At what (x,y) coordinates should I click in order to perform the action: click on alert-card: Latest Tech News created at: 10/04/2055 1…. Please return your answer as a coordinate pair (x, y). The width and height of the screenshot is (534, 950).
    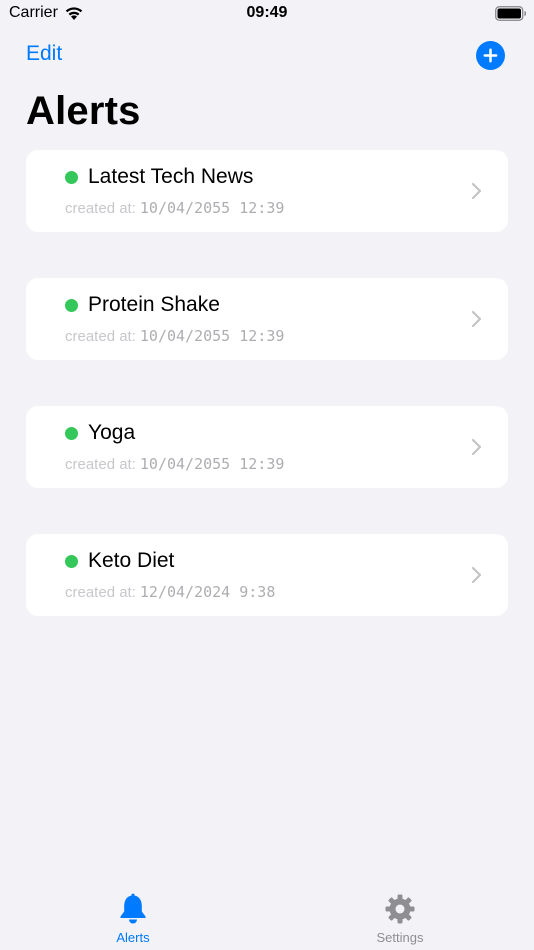
    Looking at the image, I should click on (267, 191).